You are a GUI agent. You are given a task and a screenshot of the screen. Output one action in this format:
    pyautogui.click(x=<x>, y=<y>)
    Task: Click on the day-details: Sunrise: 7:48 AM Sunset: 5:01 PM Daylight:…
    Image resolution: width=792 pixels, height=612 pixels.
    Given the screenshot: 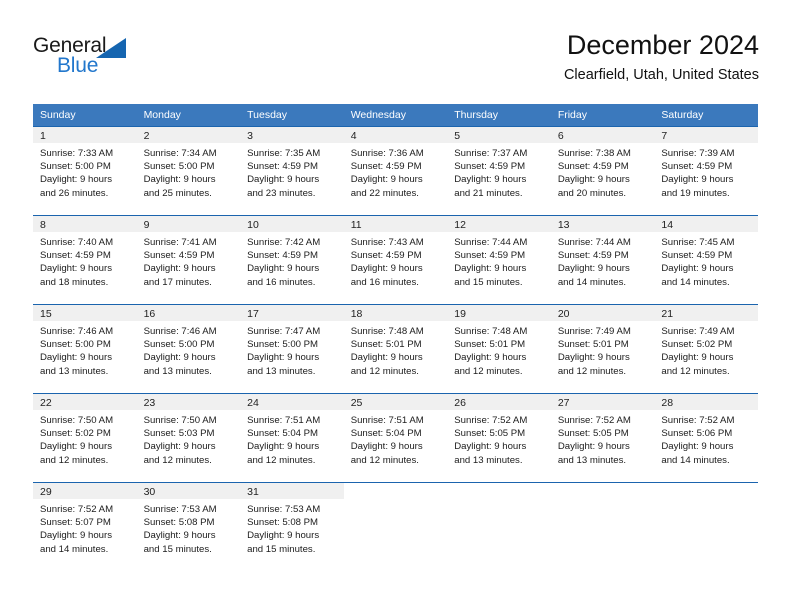 What is the action you would take?
    pyautogui.click(x=499, y=349)
    